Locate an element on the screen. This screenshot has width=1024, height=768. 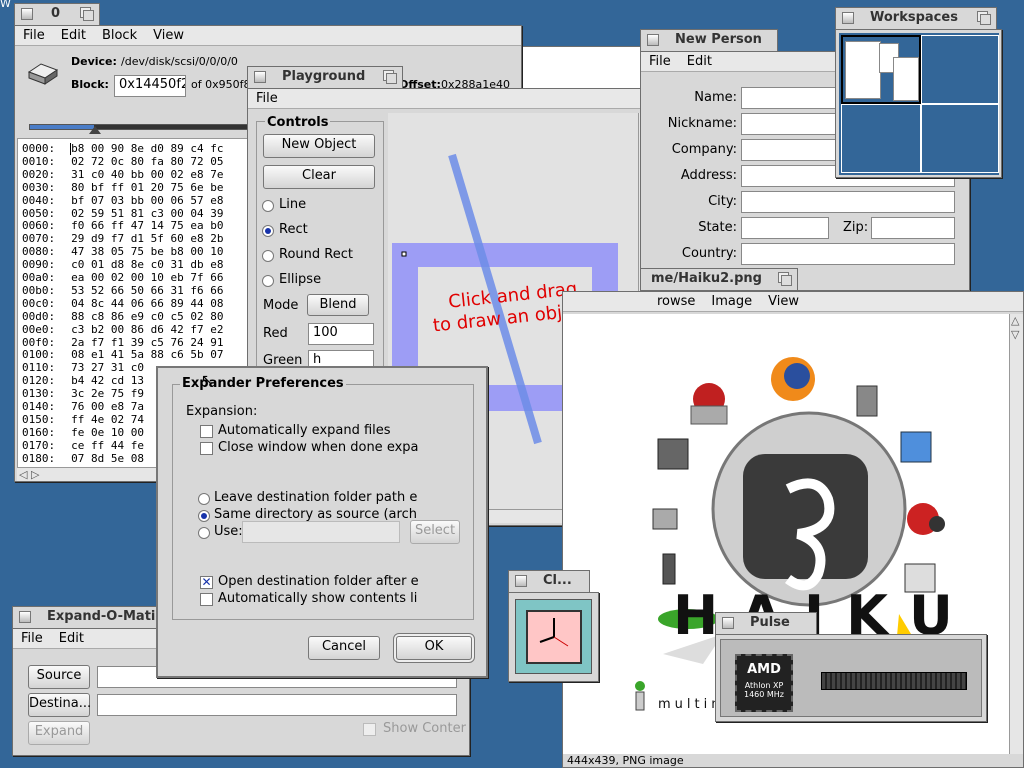
scroll-right-icon: ▷ is located at coordinates (35, 474).